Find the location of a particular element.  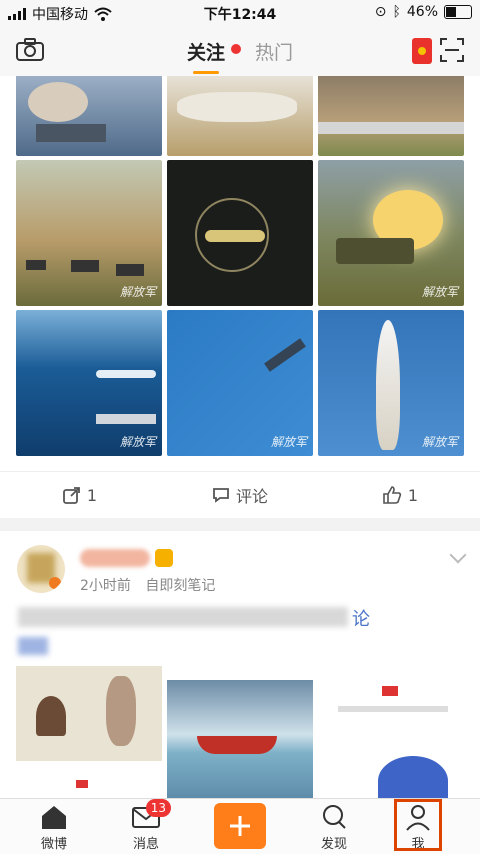

tab-hot: 热门 is located at coordinates (274, 51).